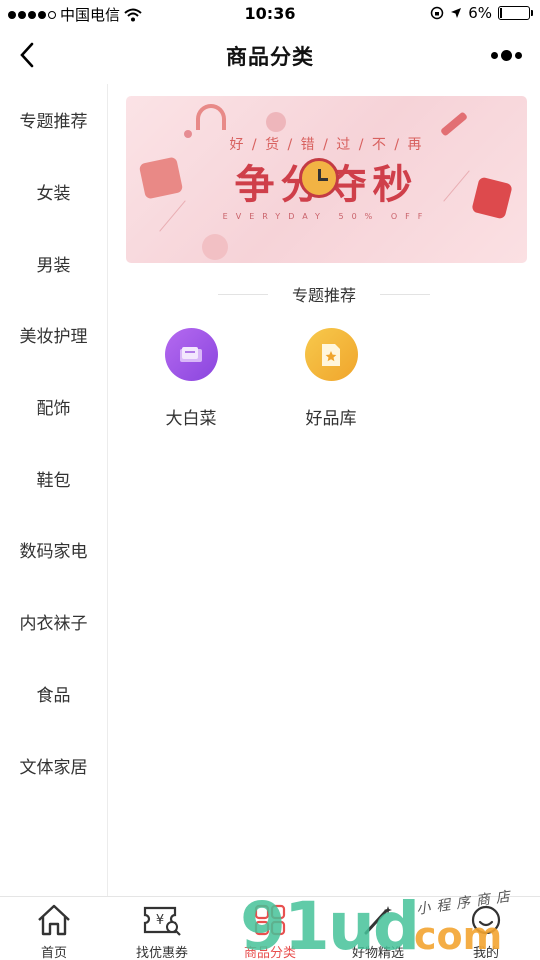 This screenshot has height=960, width=540. I want to click on battery-icon, so click(515, 13).